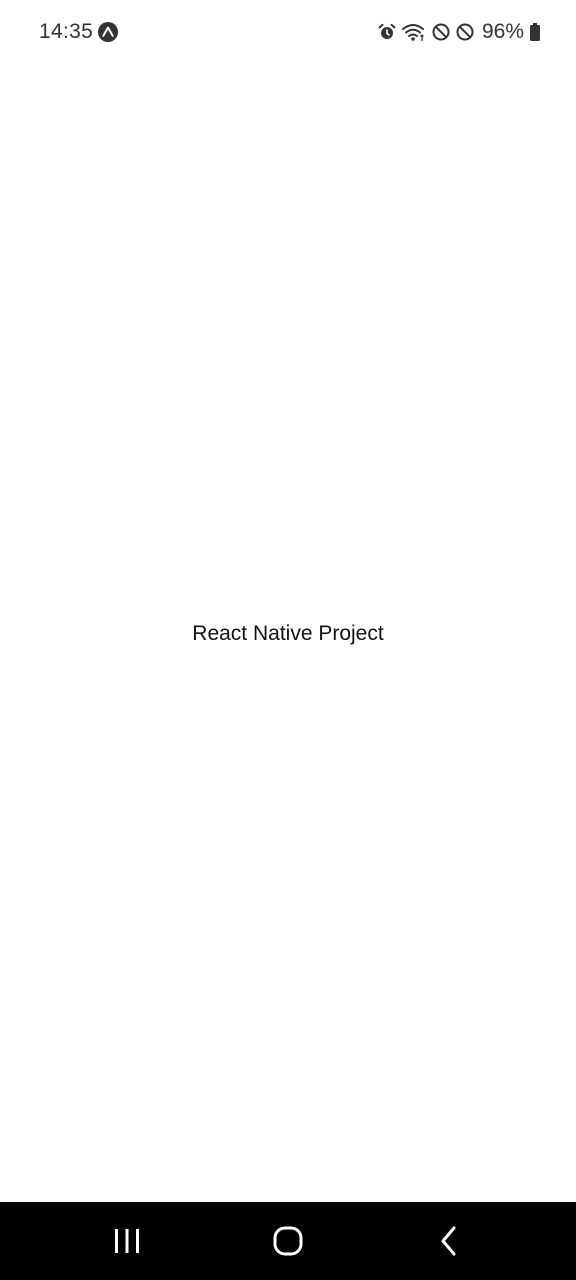 Image resolution: width=576 pixels, height=1280 pixels. Describe the element at coordinates (288, 32) in the screenshot. I see `status-bar: 14:35 96%` at that location.